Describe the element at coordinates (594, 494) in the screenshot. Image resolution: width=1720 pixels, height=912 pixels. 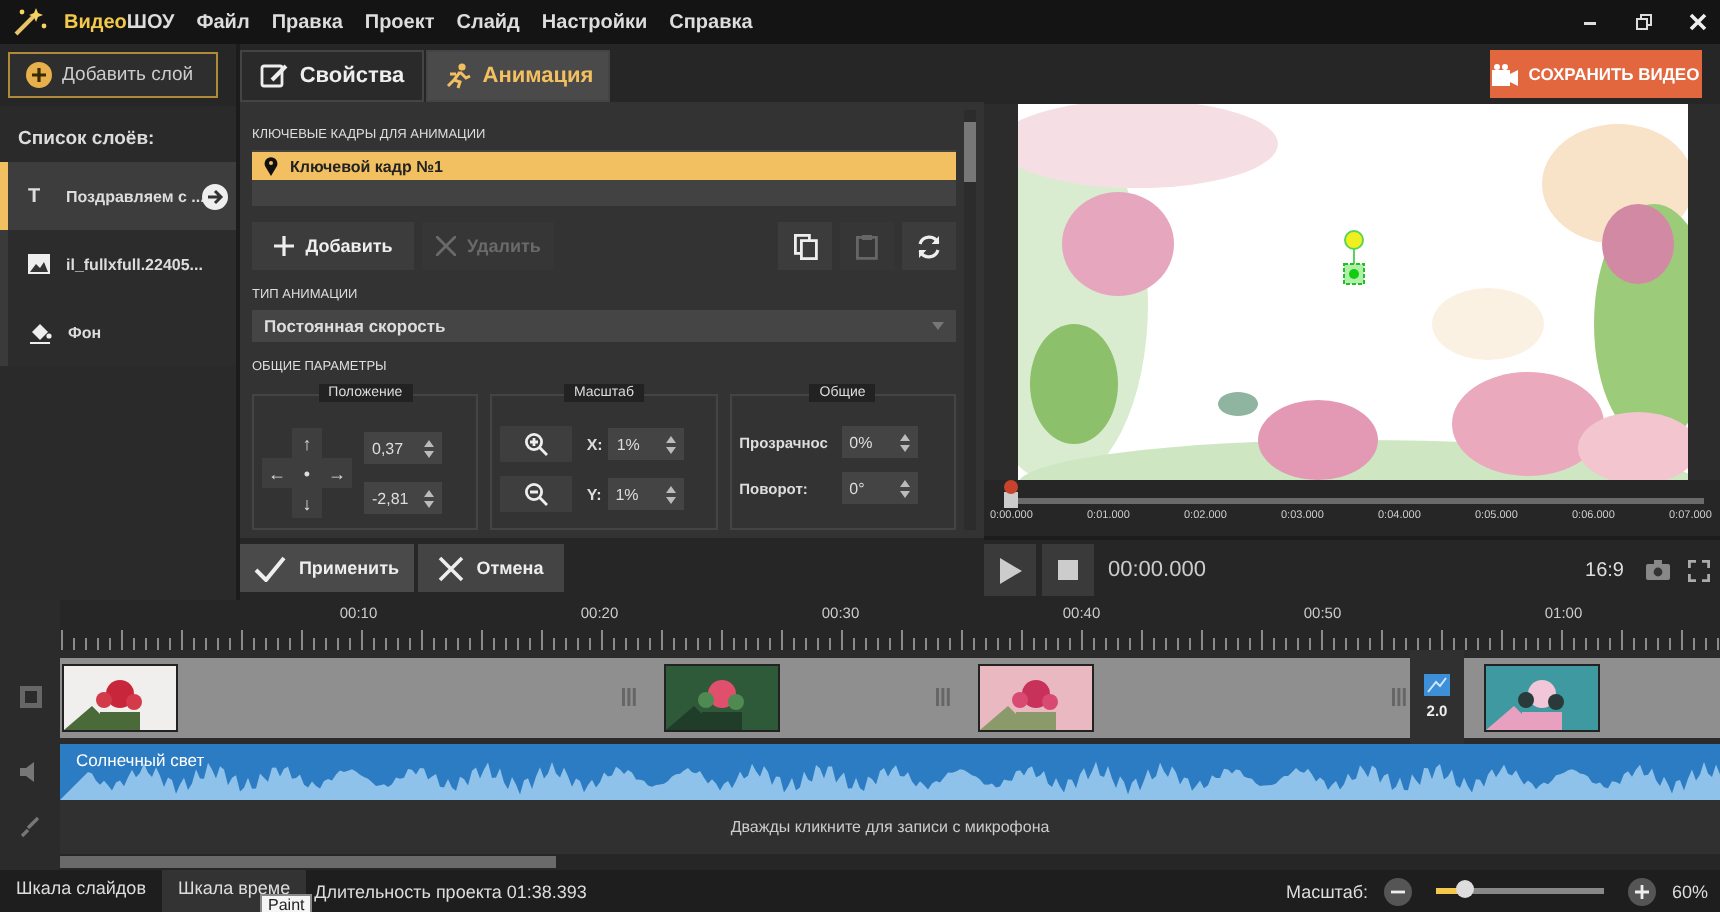
I see `field-label: Y:` at that location.